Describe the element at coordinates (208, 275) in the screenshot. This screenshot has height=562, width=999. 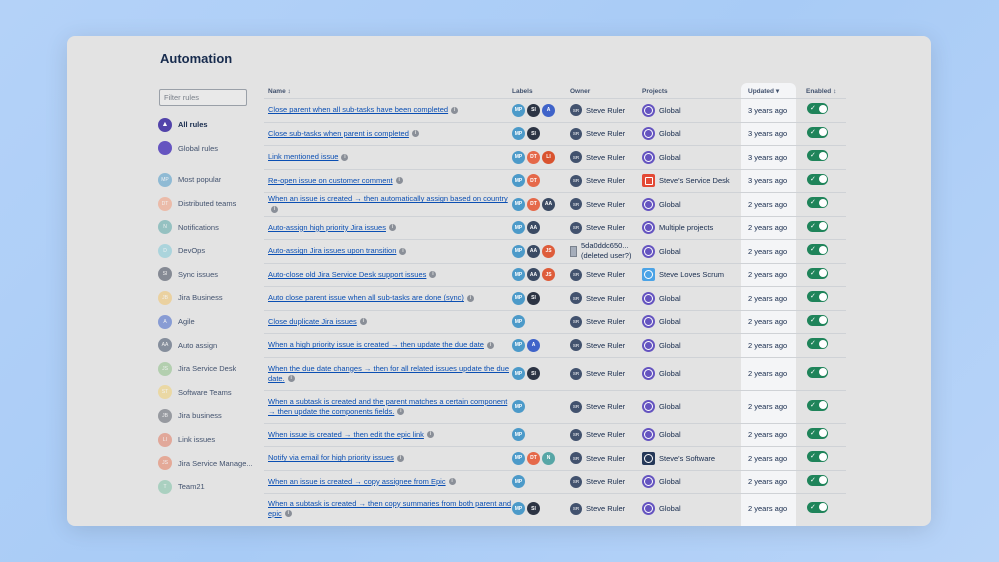
I see `sidebar-item: SI Sync issues` at that location.